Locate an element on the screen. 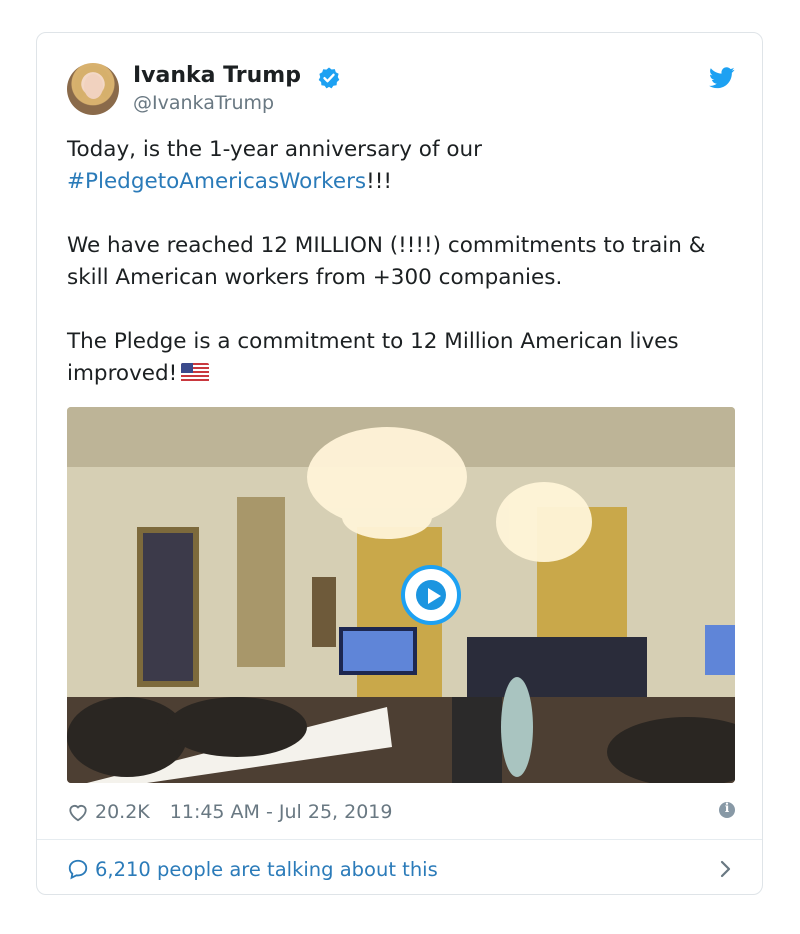 The image size is (800, 934). conversation-label: 6,210 people are talking about this is located at coordinates (266, 869).